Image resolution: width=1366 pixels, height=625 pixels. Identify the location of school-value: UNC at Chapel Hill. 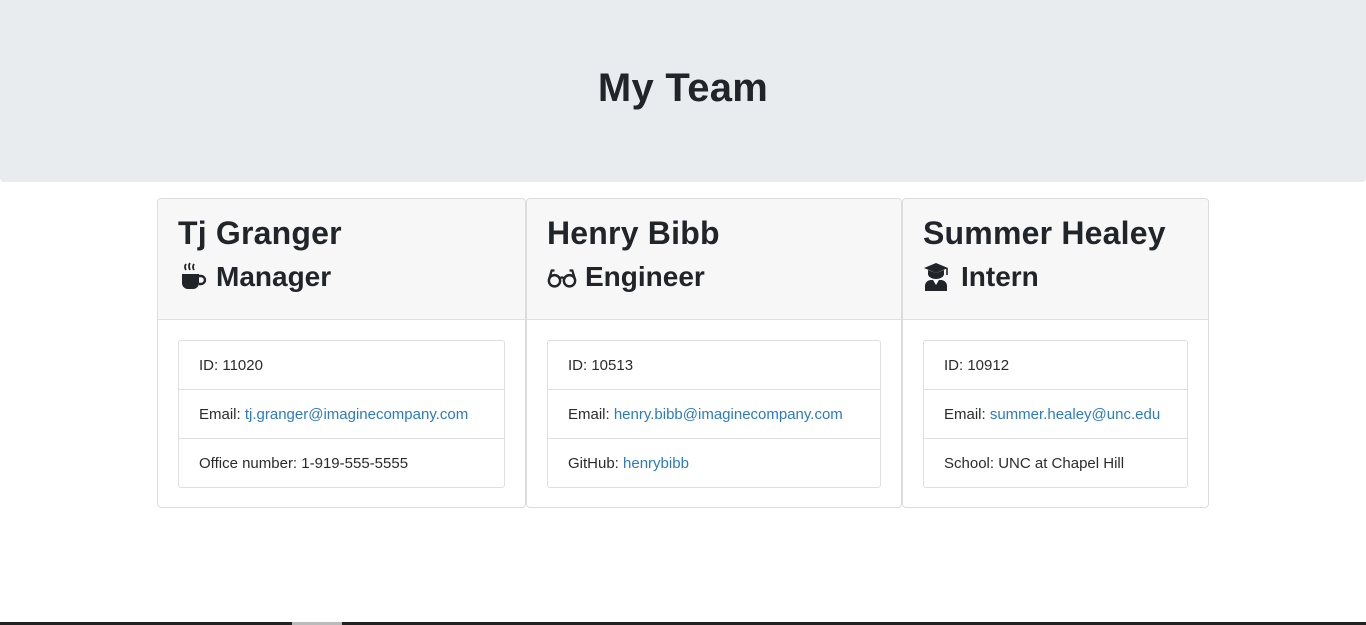
(1061, 463).